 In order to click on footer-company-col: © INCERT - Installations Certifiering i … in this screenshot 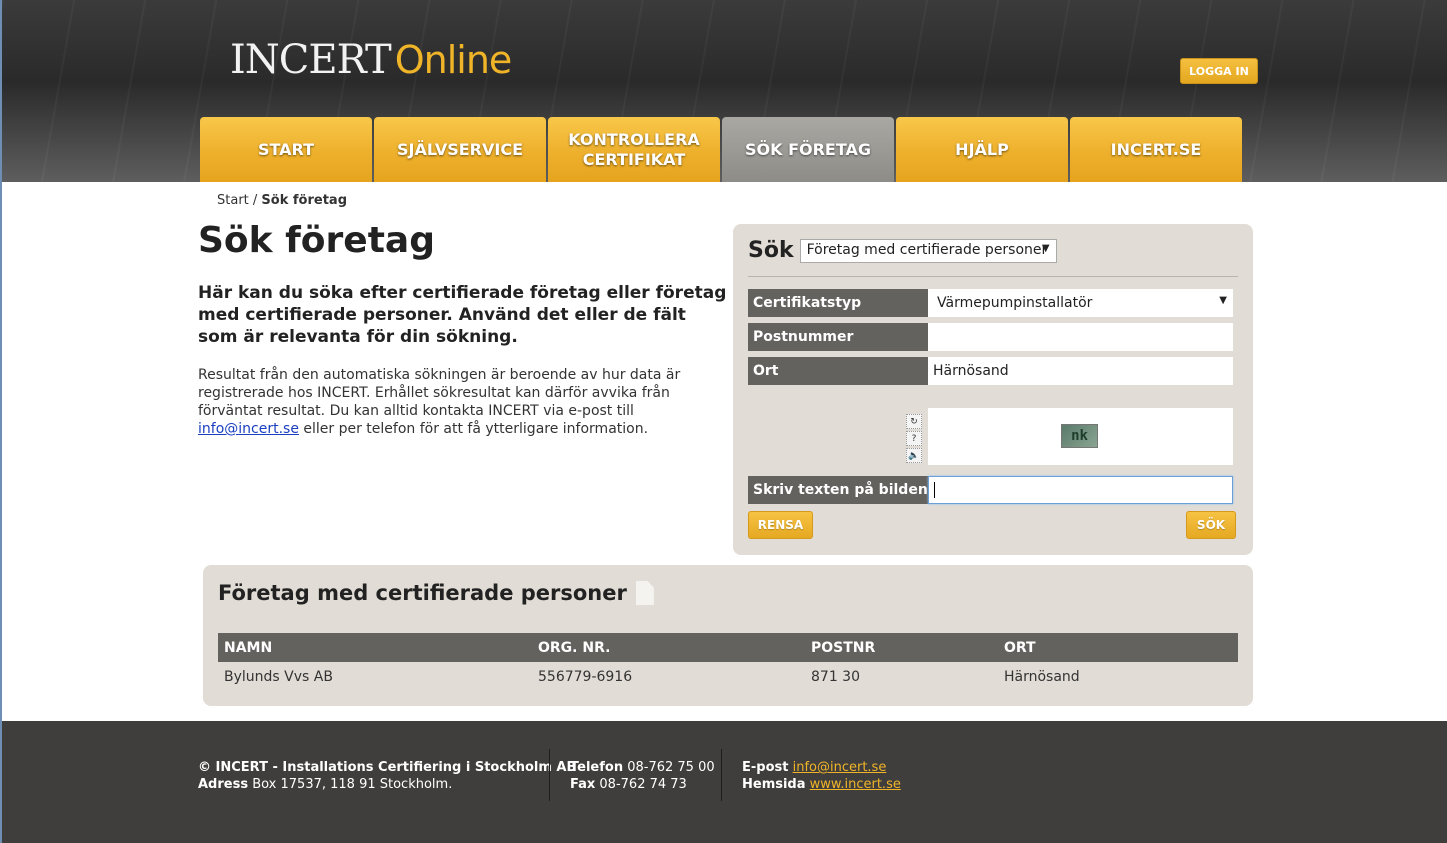, I will do `click(387, 776)`.